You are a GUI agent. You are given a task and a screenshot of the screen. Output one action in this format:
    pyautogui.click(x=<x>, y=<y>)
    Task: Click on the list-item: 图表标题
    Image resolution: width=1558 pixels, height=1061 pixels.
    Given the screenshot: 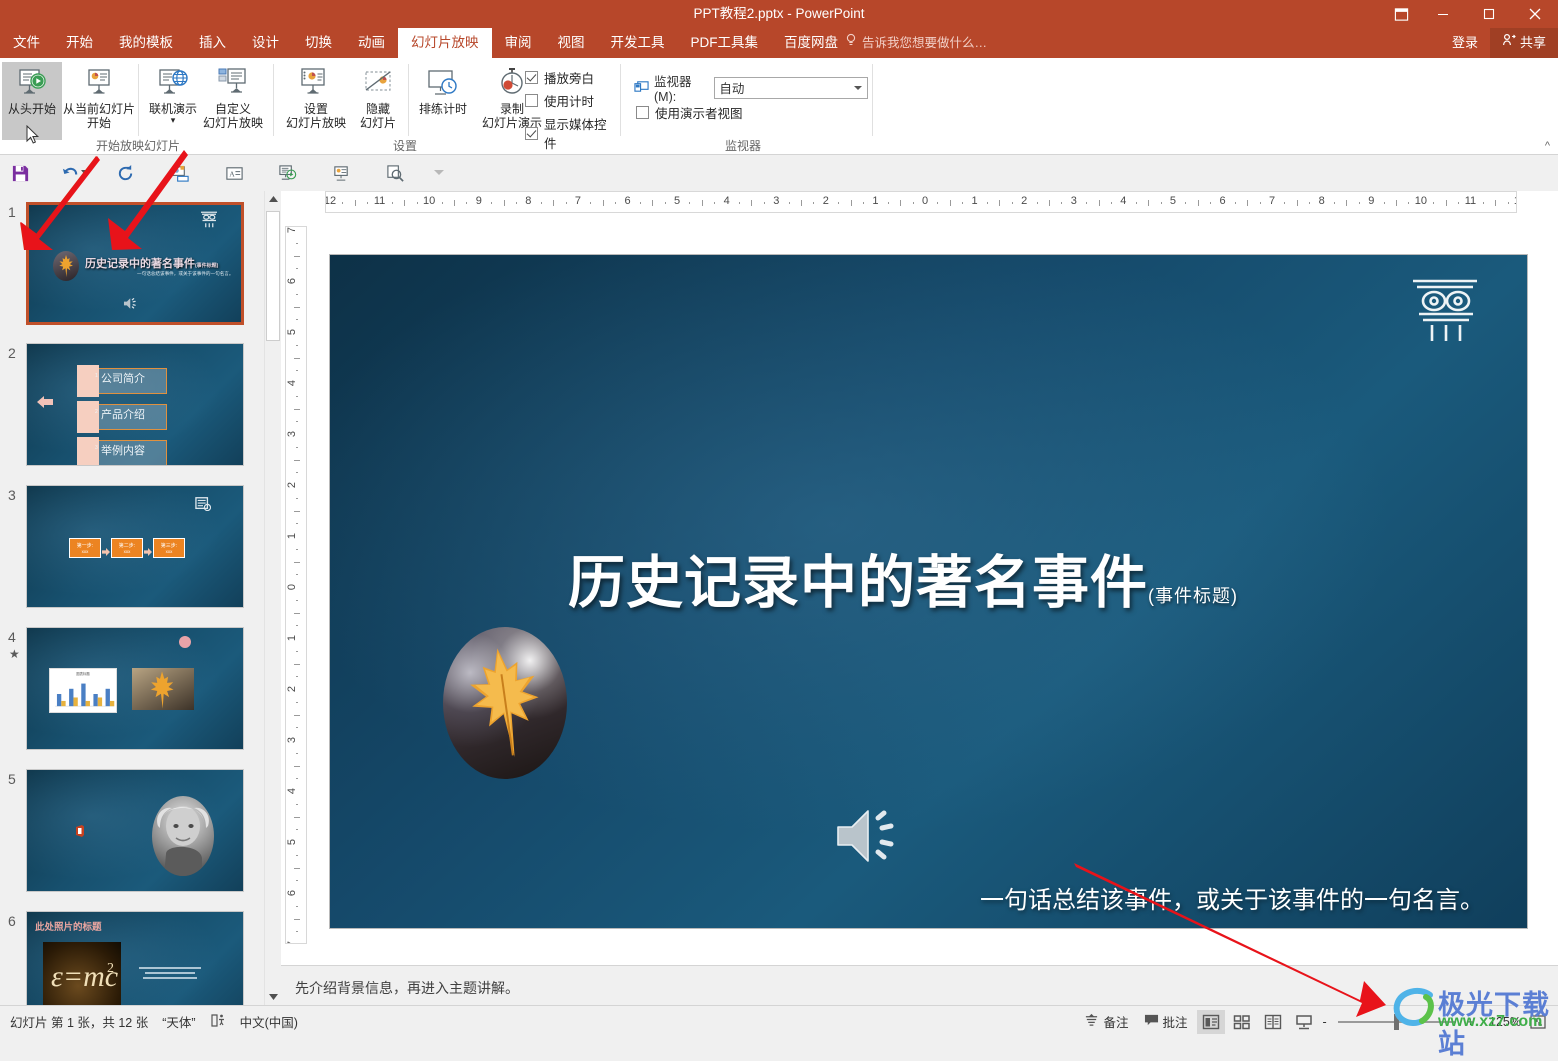 What is the action you would take?
    pyautogui.click(x=135, y=688)
    